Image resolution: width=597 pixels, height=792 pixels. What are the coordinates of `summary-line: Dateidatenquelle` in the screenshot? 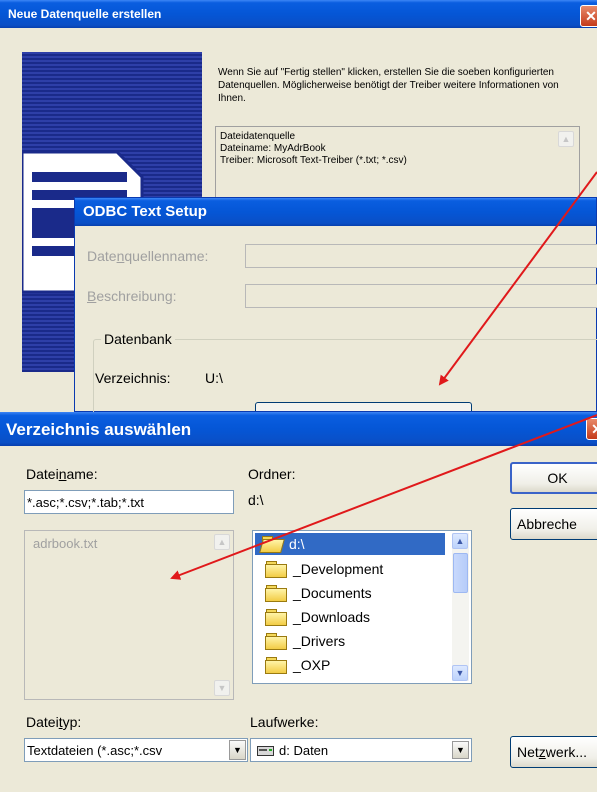 It's located at (258, 136).